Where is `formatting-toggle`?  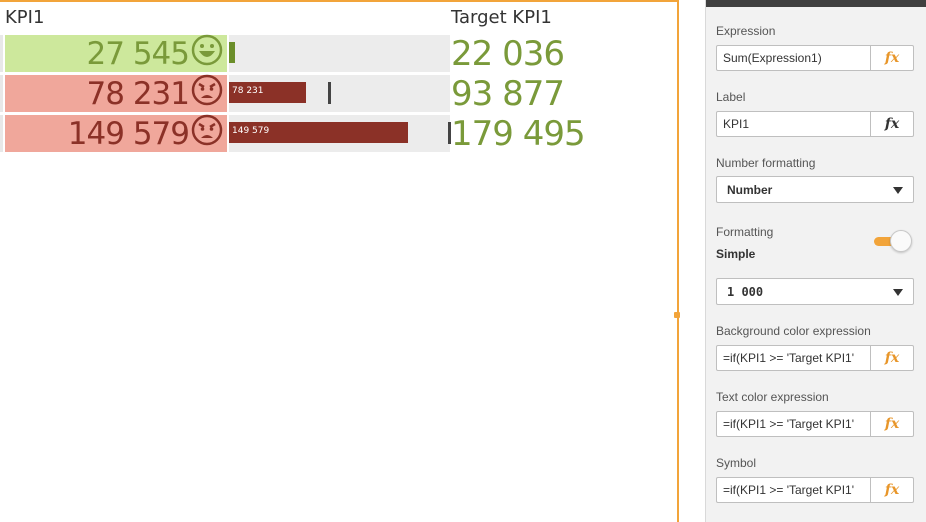
formatting-toggle is located at coordinates (894, 241).